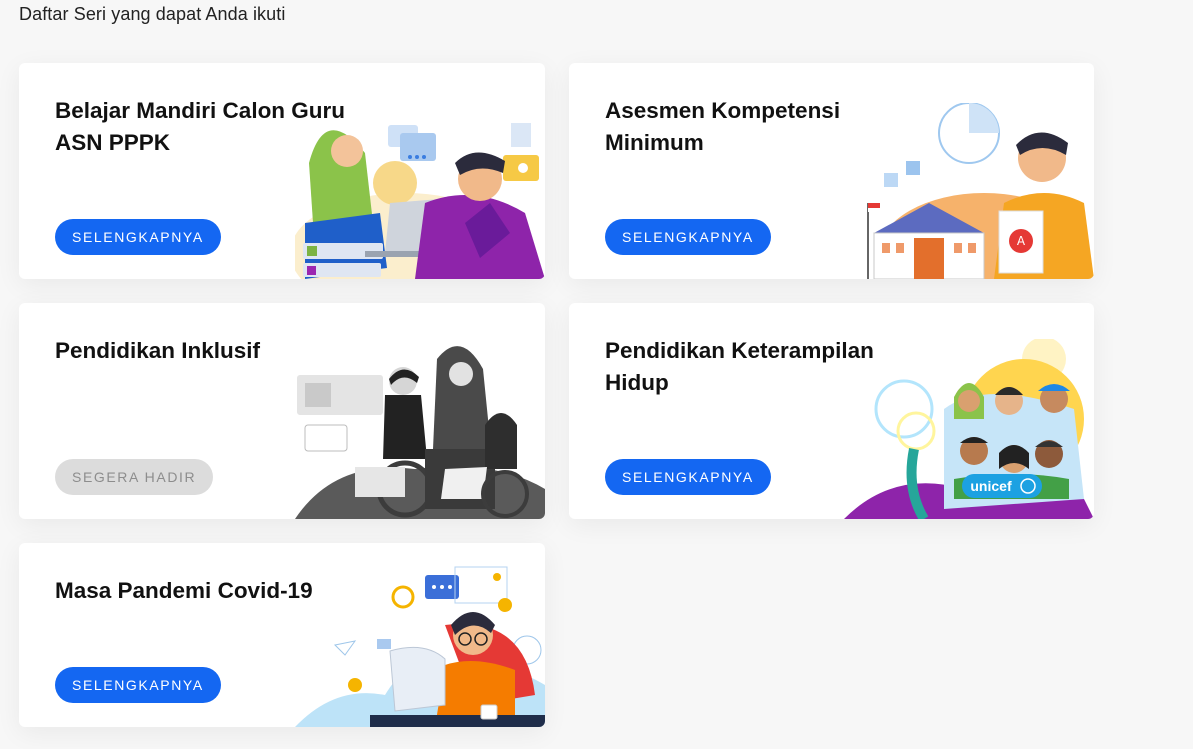  What do you see at coordinates (200, 126) in the screenshot?
I see `card-title: Belajar Mandiri Calon Guru ASN PPPK` at bounding box center [200, 126].